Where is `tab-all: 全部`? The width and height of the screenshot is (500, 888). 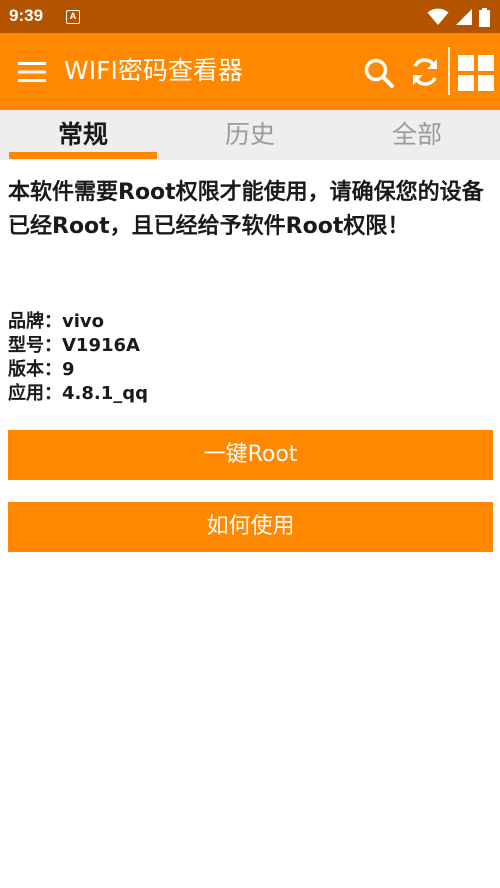
tab-all: 全部 is located at coordinates (417, 135).